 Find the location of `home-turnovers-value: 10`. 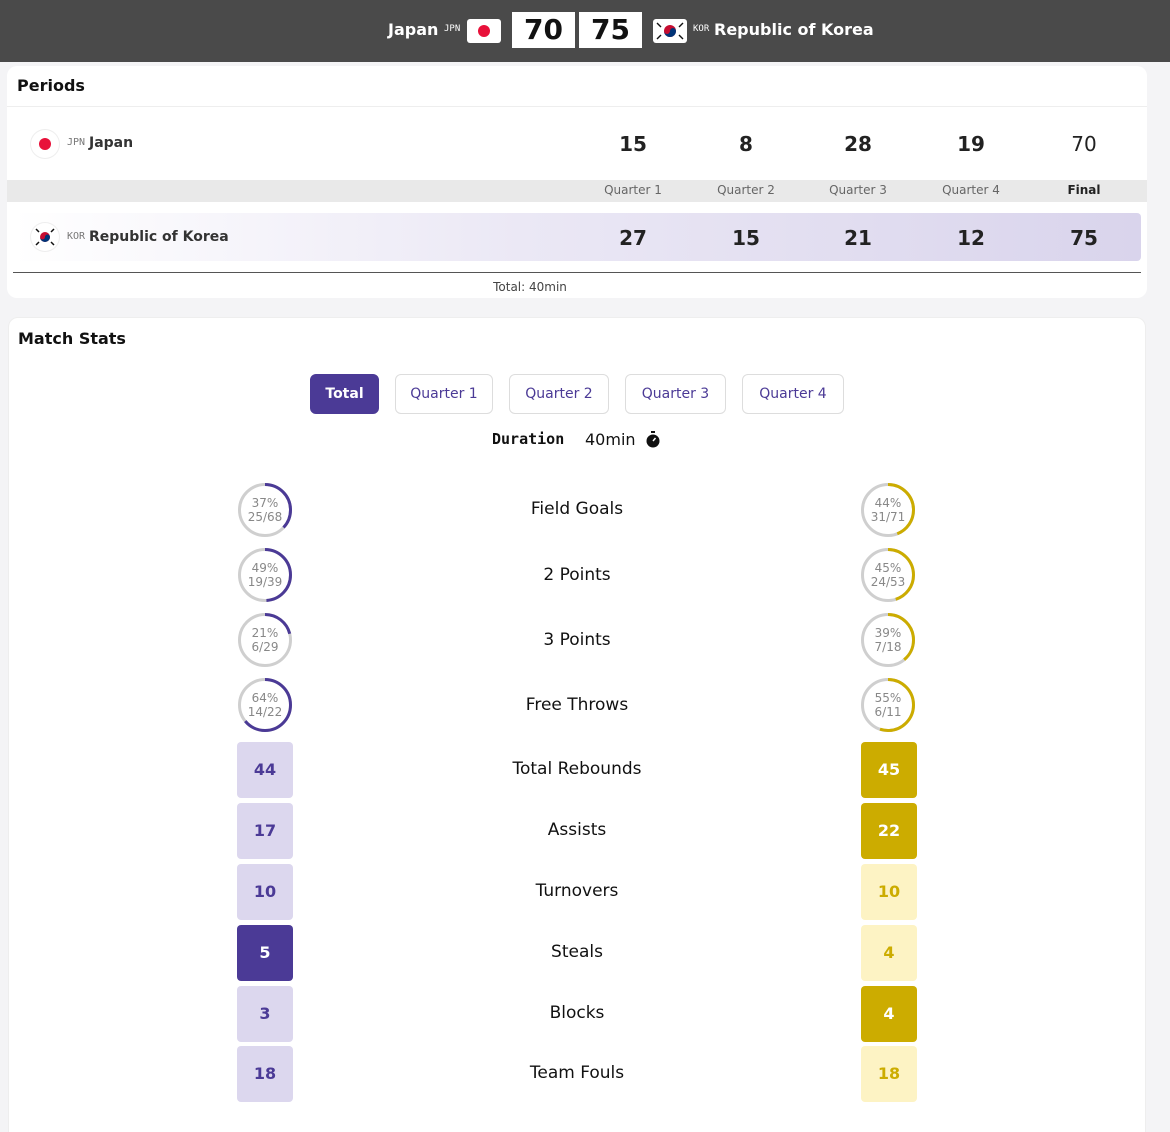

home-turnovers-value: 10 is located at coordinates (265, 892).